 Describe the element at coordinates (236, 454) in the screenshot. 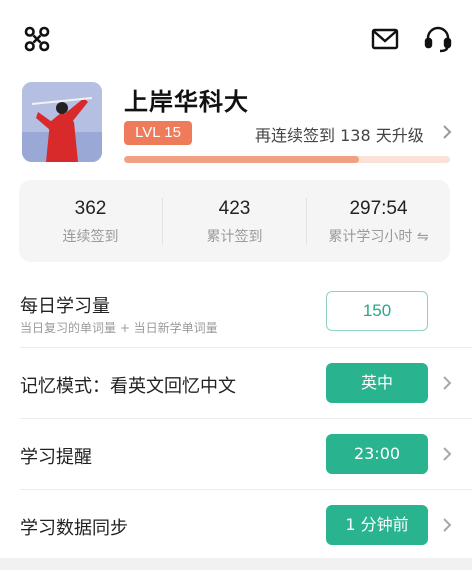

I see `setting-row-reminder: 学习提醒 23:00` at that location.